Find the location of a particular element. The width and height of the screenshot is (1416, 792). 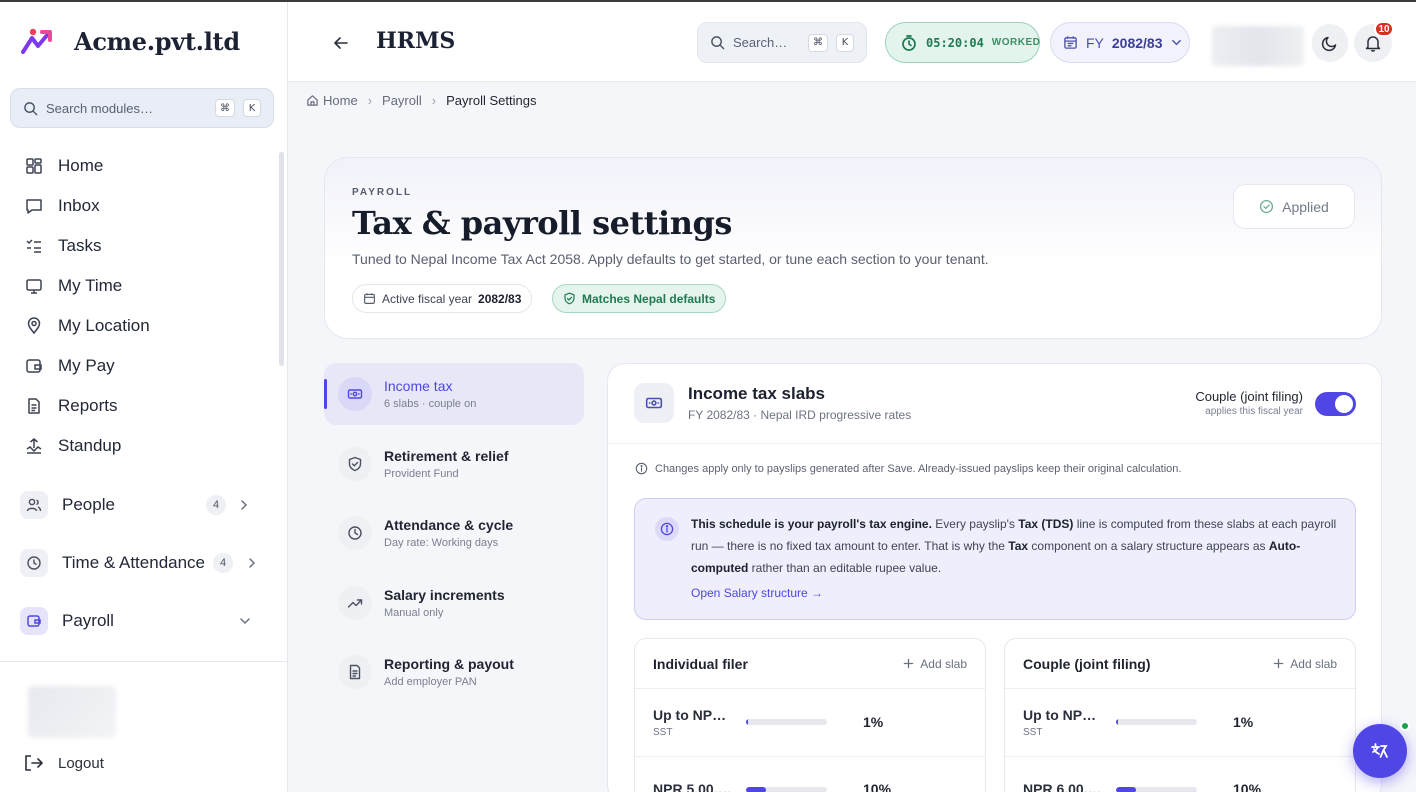

shield-icon is located at coordinates (355, 463).